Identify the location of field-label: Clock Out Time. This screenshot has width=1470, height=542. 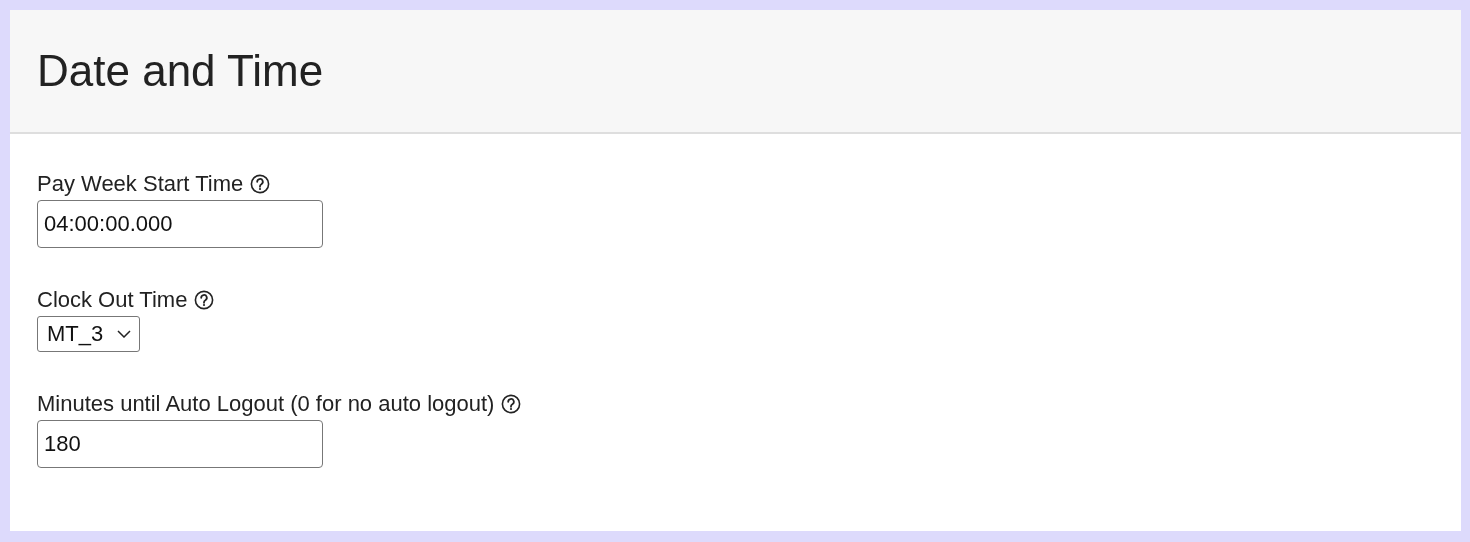
(112, 300).